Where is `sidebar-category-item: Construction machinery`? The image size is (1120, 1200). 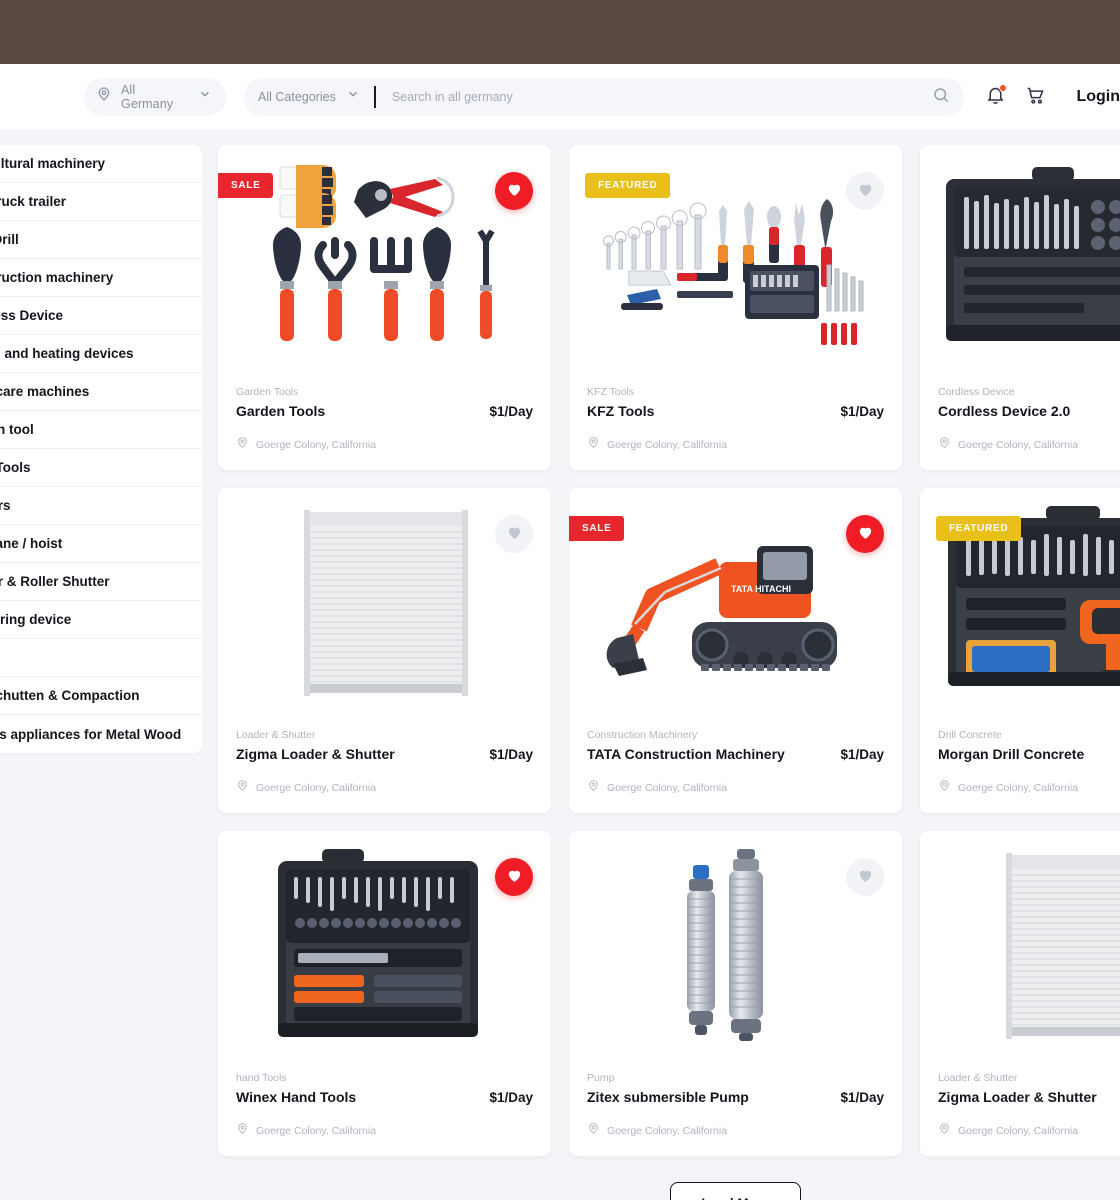 sidebar-category-item: Construction machinery is located at coordinates (101, 278).